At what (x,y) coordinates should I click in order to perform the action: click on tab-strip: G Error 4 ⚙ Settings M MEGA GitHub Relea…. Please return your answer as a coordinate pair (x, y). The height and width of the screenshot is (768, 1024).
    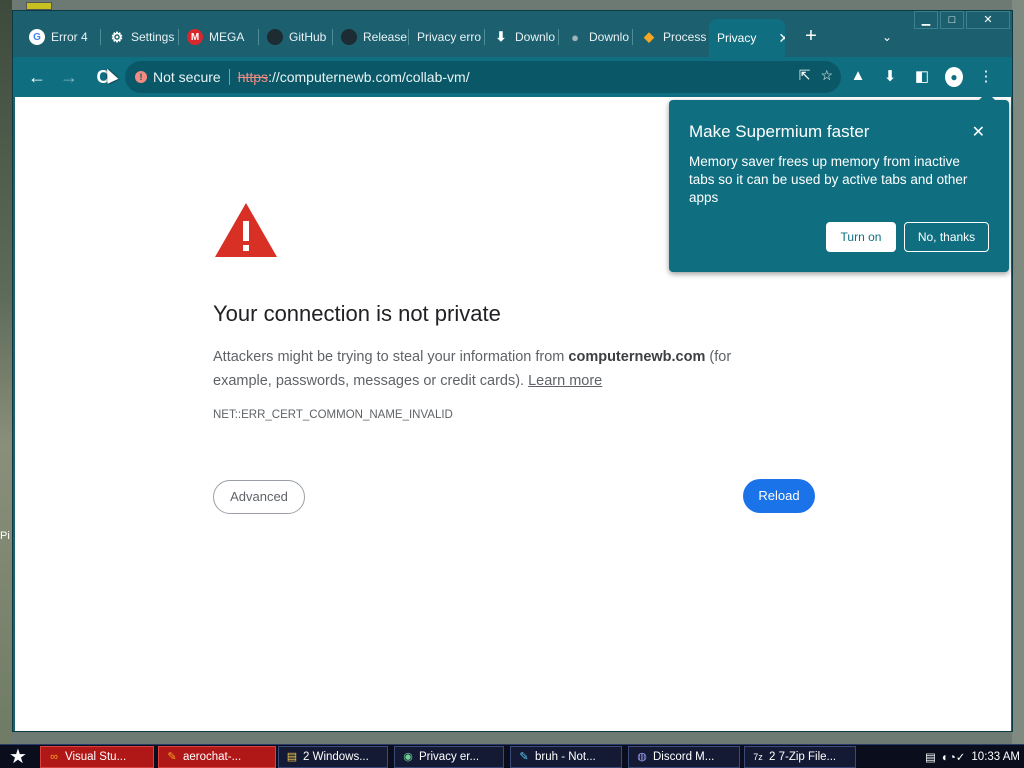
    Looking at the image, I should click on (512, 34).